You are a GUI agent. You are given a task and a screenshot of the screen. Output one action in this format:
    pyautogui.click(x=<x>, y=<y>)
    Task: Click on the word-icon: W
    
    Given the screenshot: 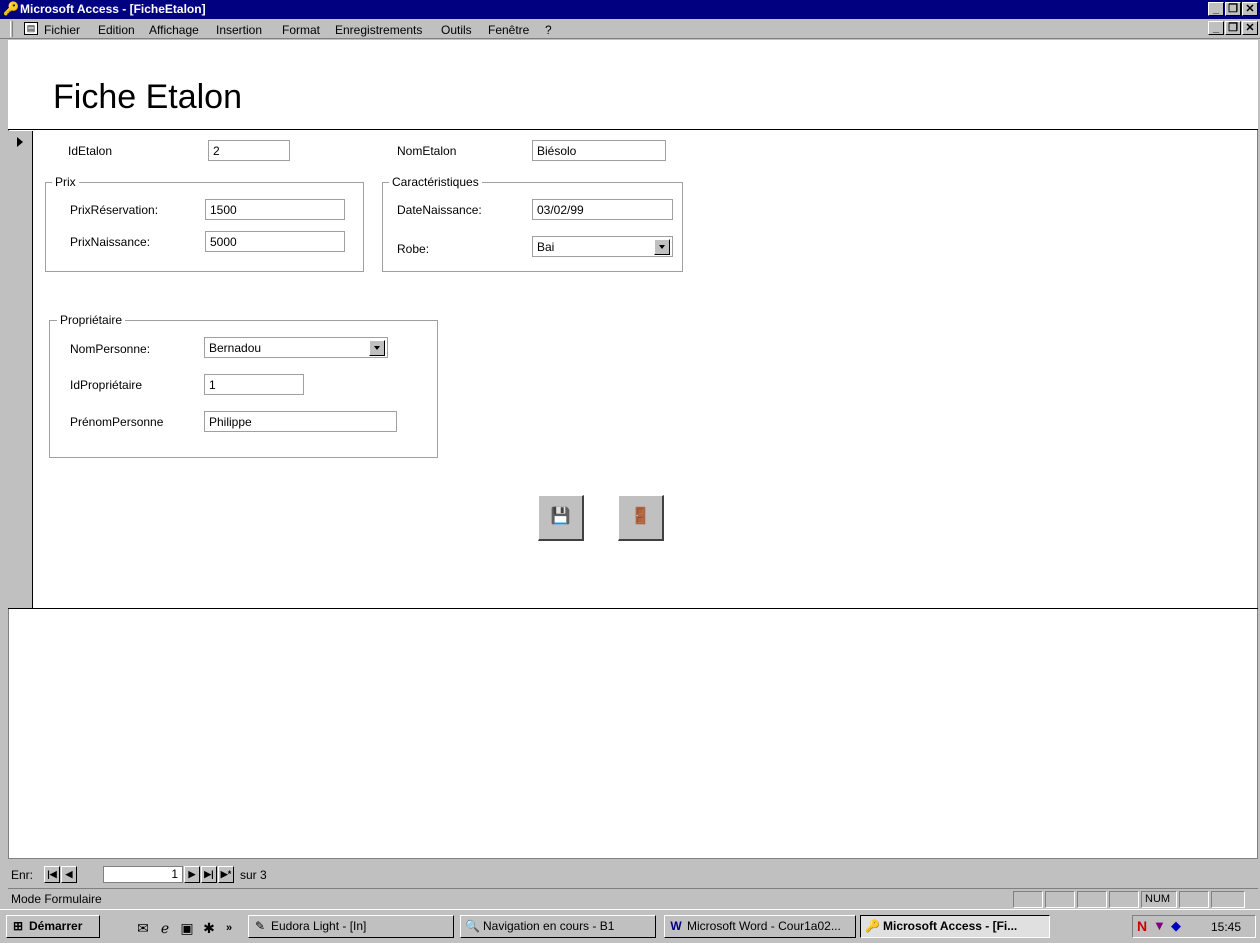 What is the action you would take?
    pyautogui.click(x=676, y=926)
    